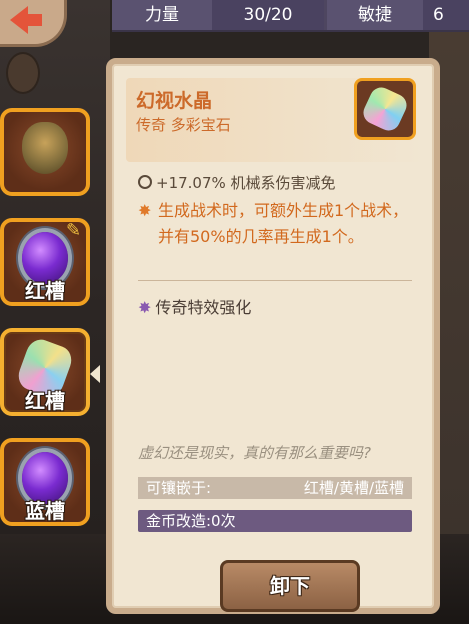 This screenshot has width=469, height=624. Describe the element at coordinates (203, 307) in the screenshot. I see `legend-text: 传奇特效强化` at that location.